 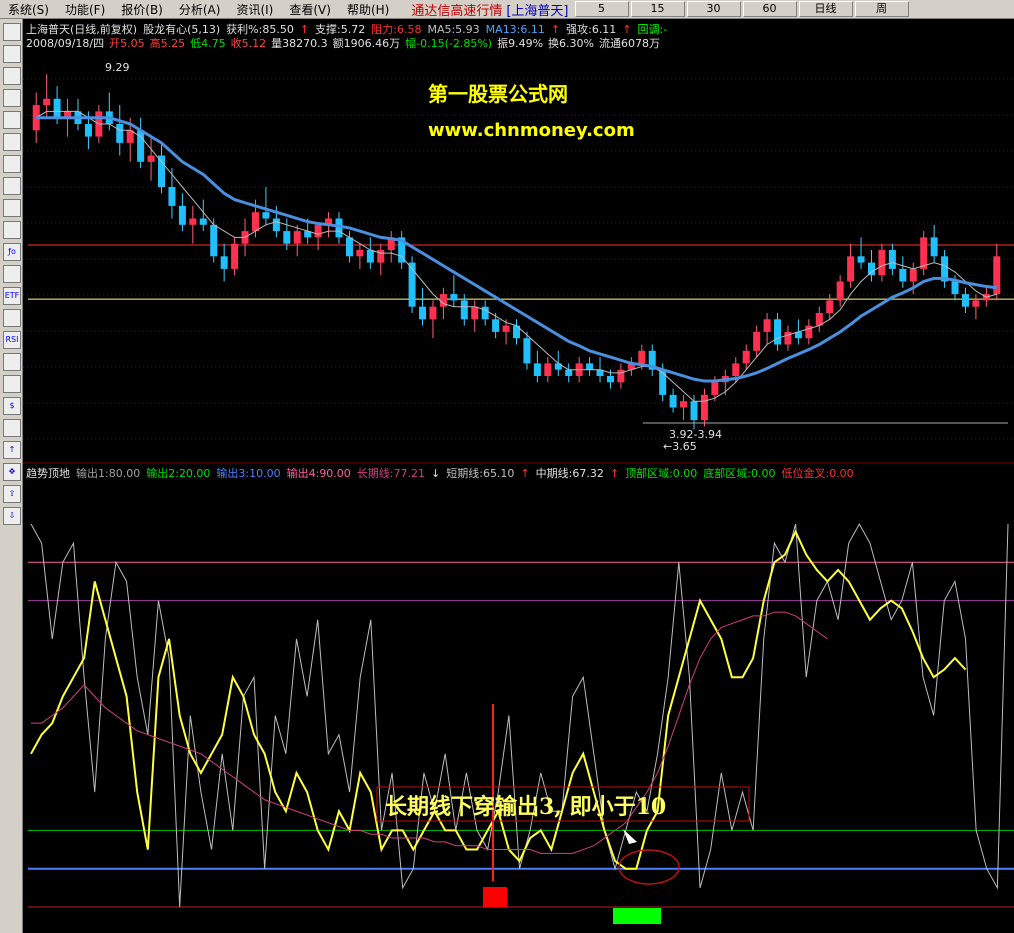 What do you see at coordinates (85, 9) in the screenshot?
I see `menu-function: 功能(F)` at bounding box center [85, 9].